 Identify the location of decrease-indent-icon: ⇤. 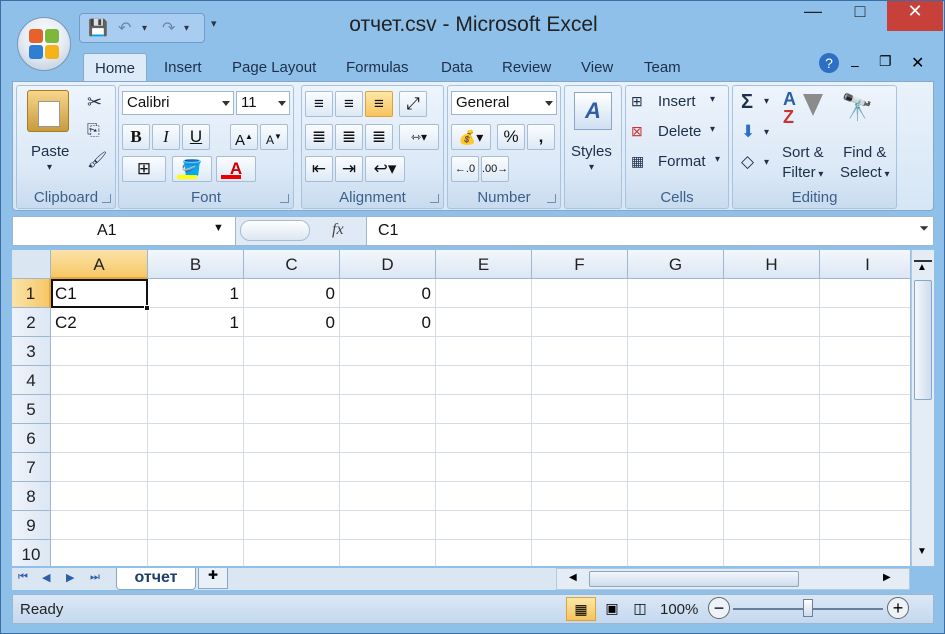
(319, 169).